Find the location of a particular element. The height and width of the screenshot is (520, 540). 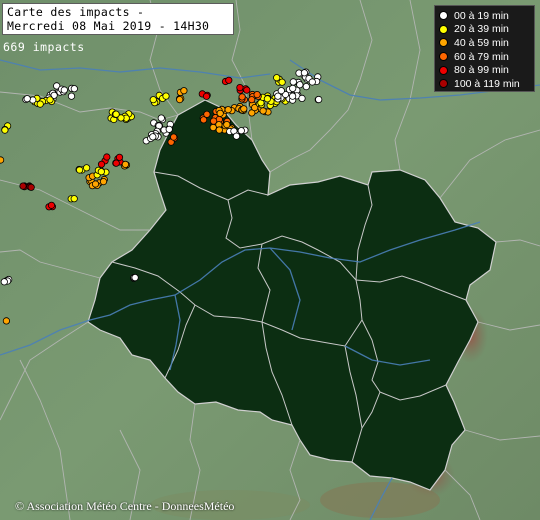

legend-item: 40 à 59 min is located at coordinates (484, 43).